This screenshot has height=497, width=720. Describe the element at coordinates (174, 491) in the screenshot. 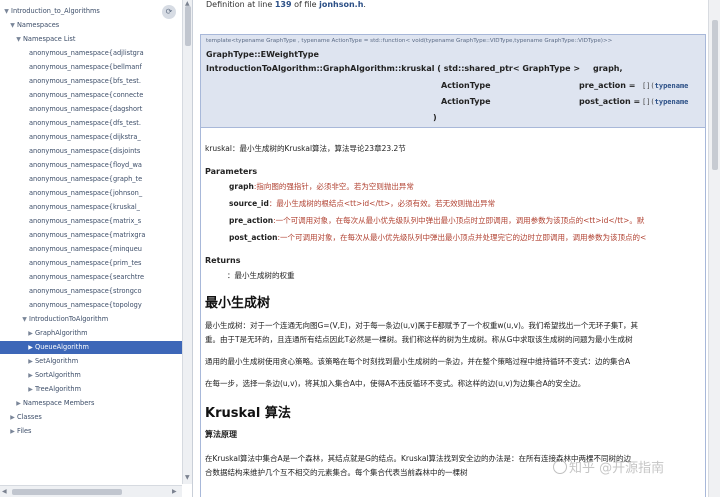

I see `scroll-right-icon: ▶` at that location.